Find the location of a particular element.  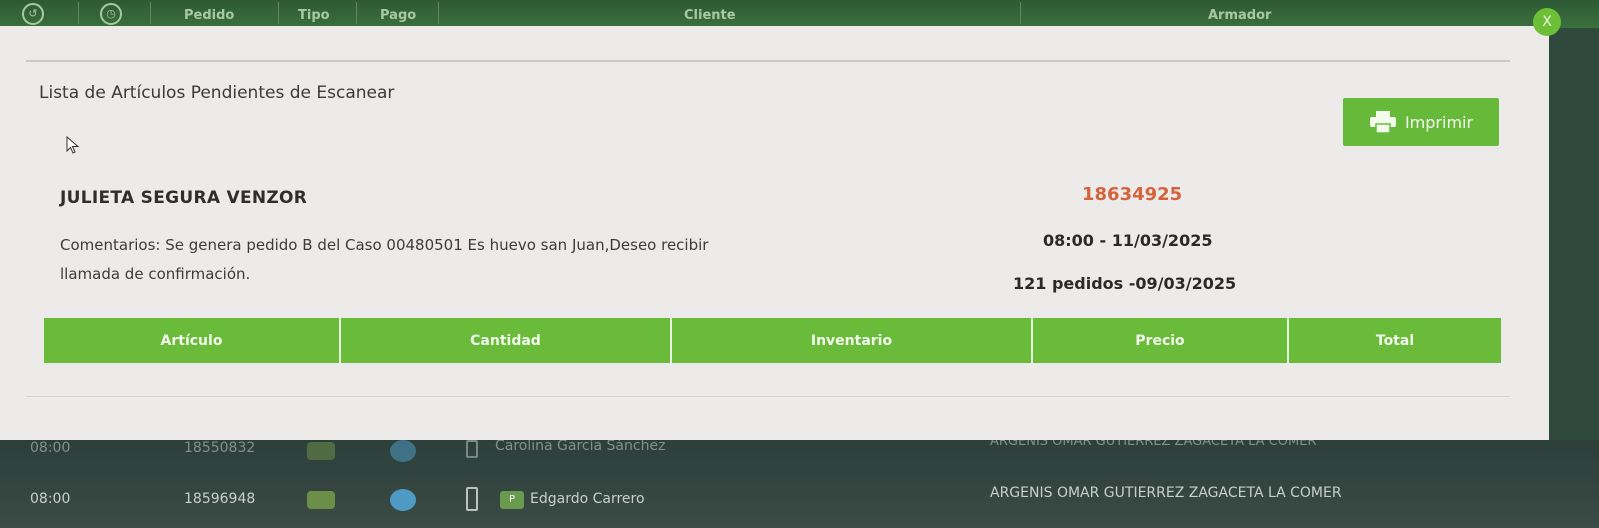

row-order-number: 18550832 is located at coordinates (220, 448).